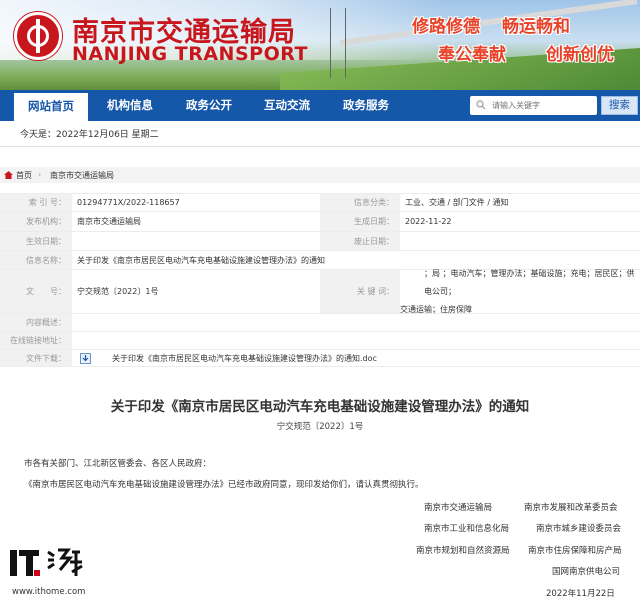 The image size is (640, 602). What do you see at coordinates (36, 221) in the screenshot?
I see `publisher-label: 发布机构：` at bounding box center [36, 221].